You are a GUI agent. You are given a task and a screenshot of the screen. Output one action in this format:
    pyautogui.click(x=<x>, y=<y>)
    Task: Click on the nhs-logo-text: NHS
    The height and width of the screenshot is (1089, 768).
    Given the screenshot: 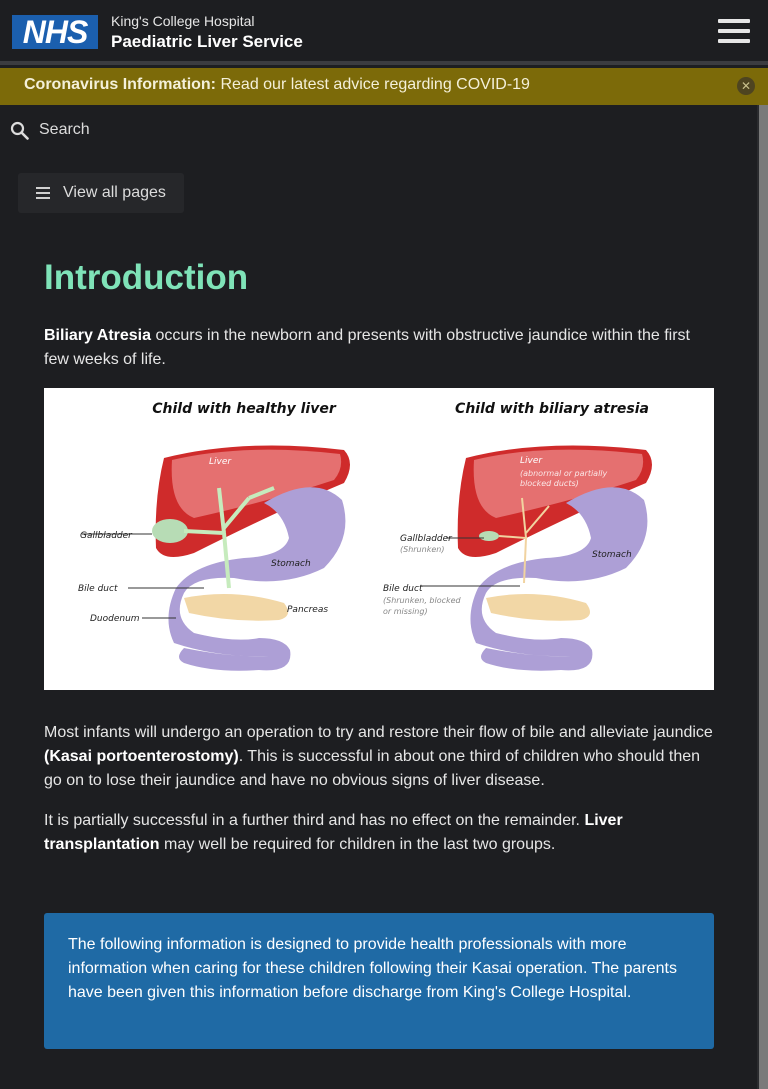 What is the action you would take?
    pyautogui.click(x=55, y=31)
    